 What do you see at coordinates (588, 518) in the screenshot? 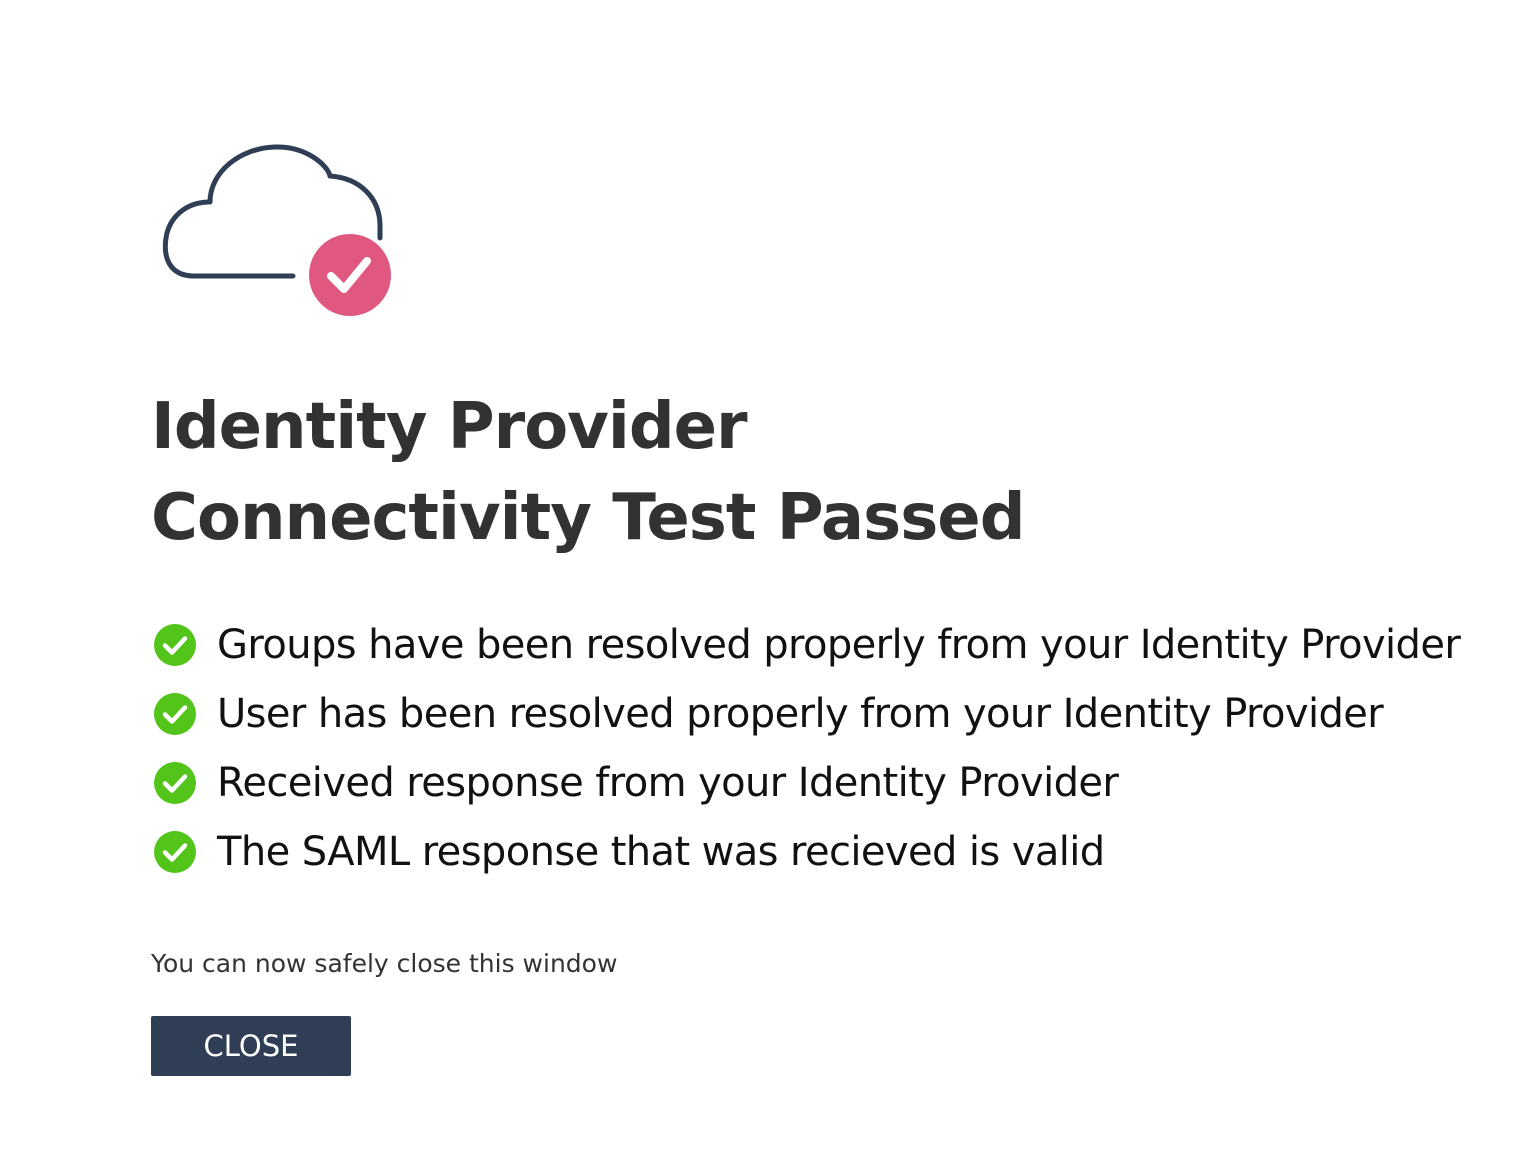
I see `title-line-2: Connectivity Test Passed` at bounding box center [588, 518].